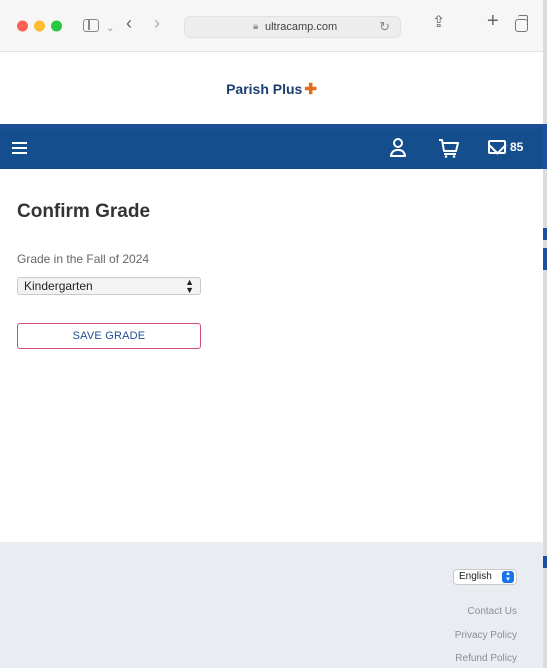  What do you see at coordinates (497, 147) in the screenshot?
I see `mail-icon` at bounding box center [497, 147].